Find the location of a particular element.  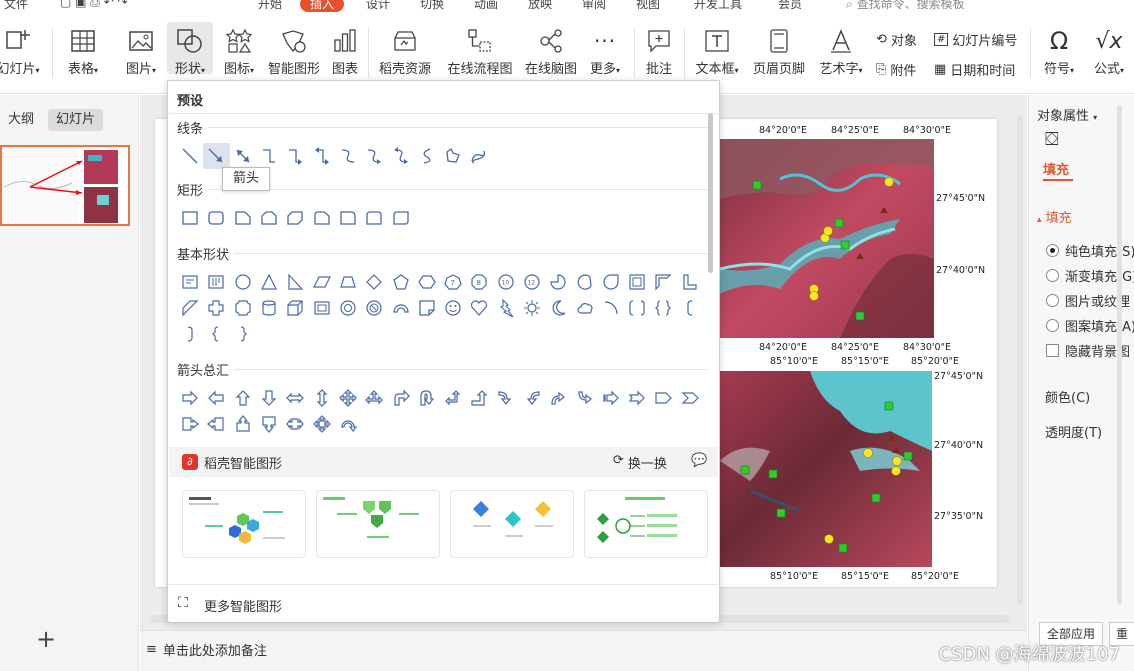

cross-shape-icon is located at coordinates (216, 308).